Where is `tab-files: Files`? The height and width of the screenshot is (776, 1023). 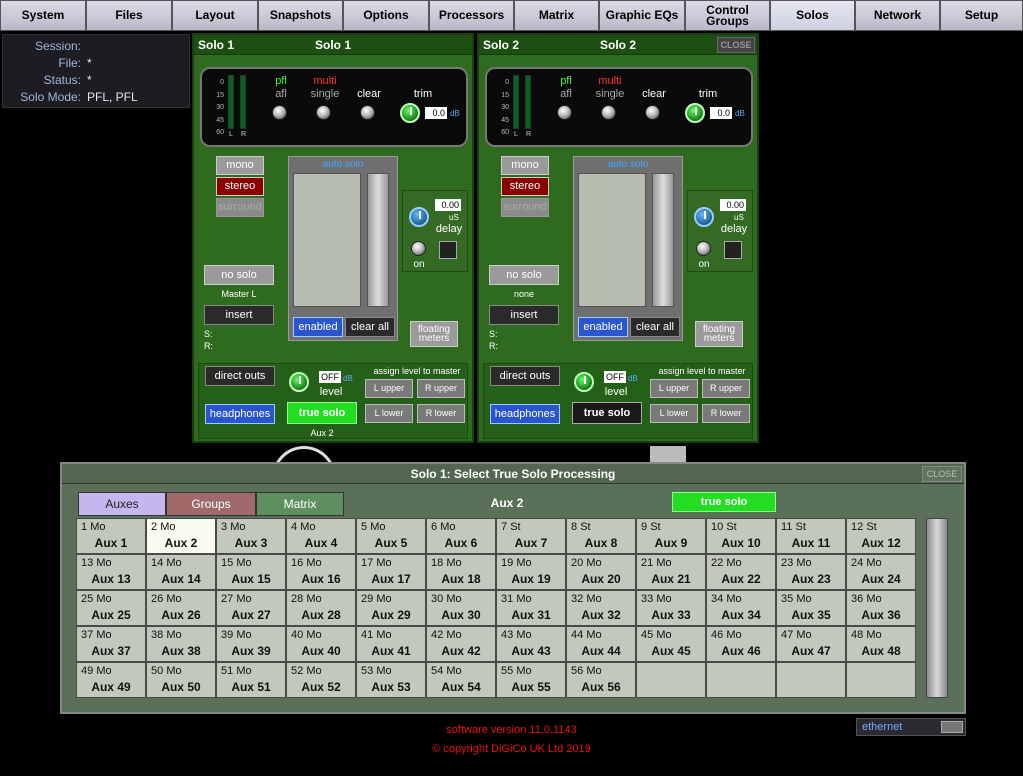 tab-files: Files is located at coordinates (129, 15).